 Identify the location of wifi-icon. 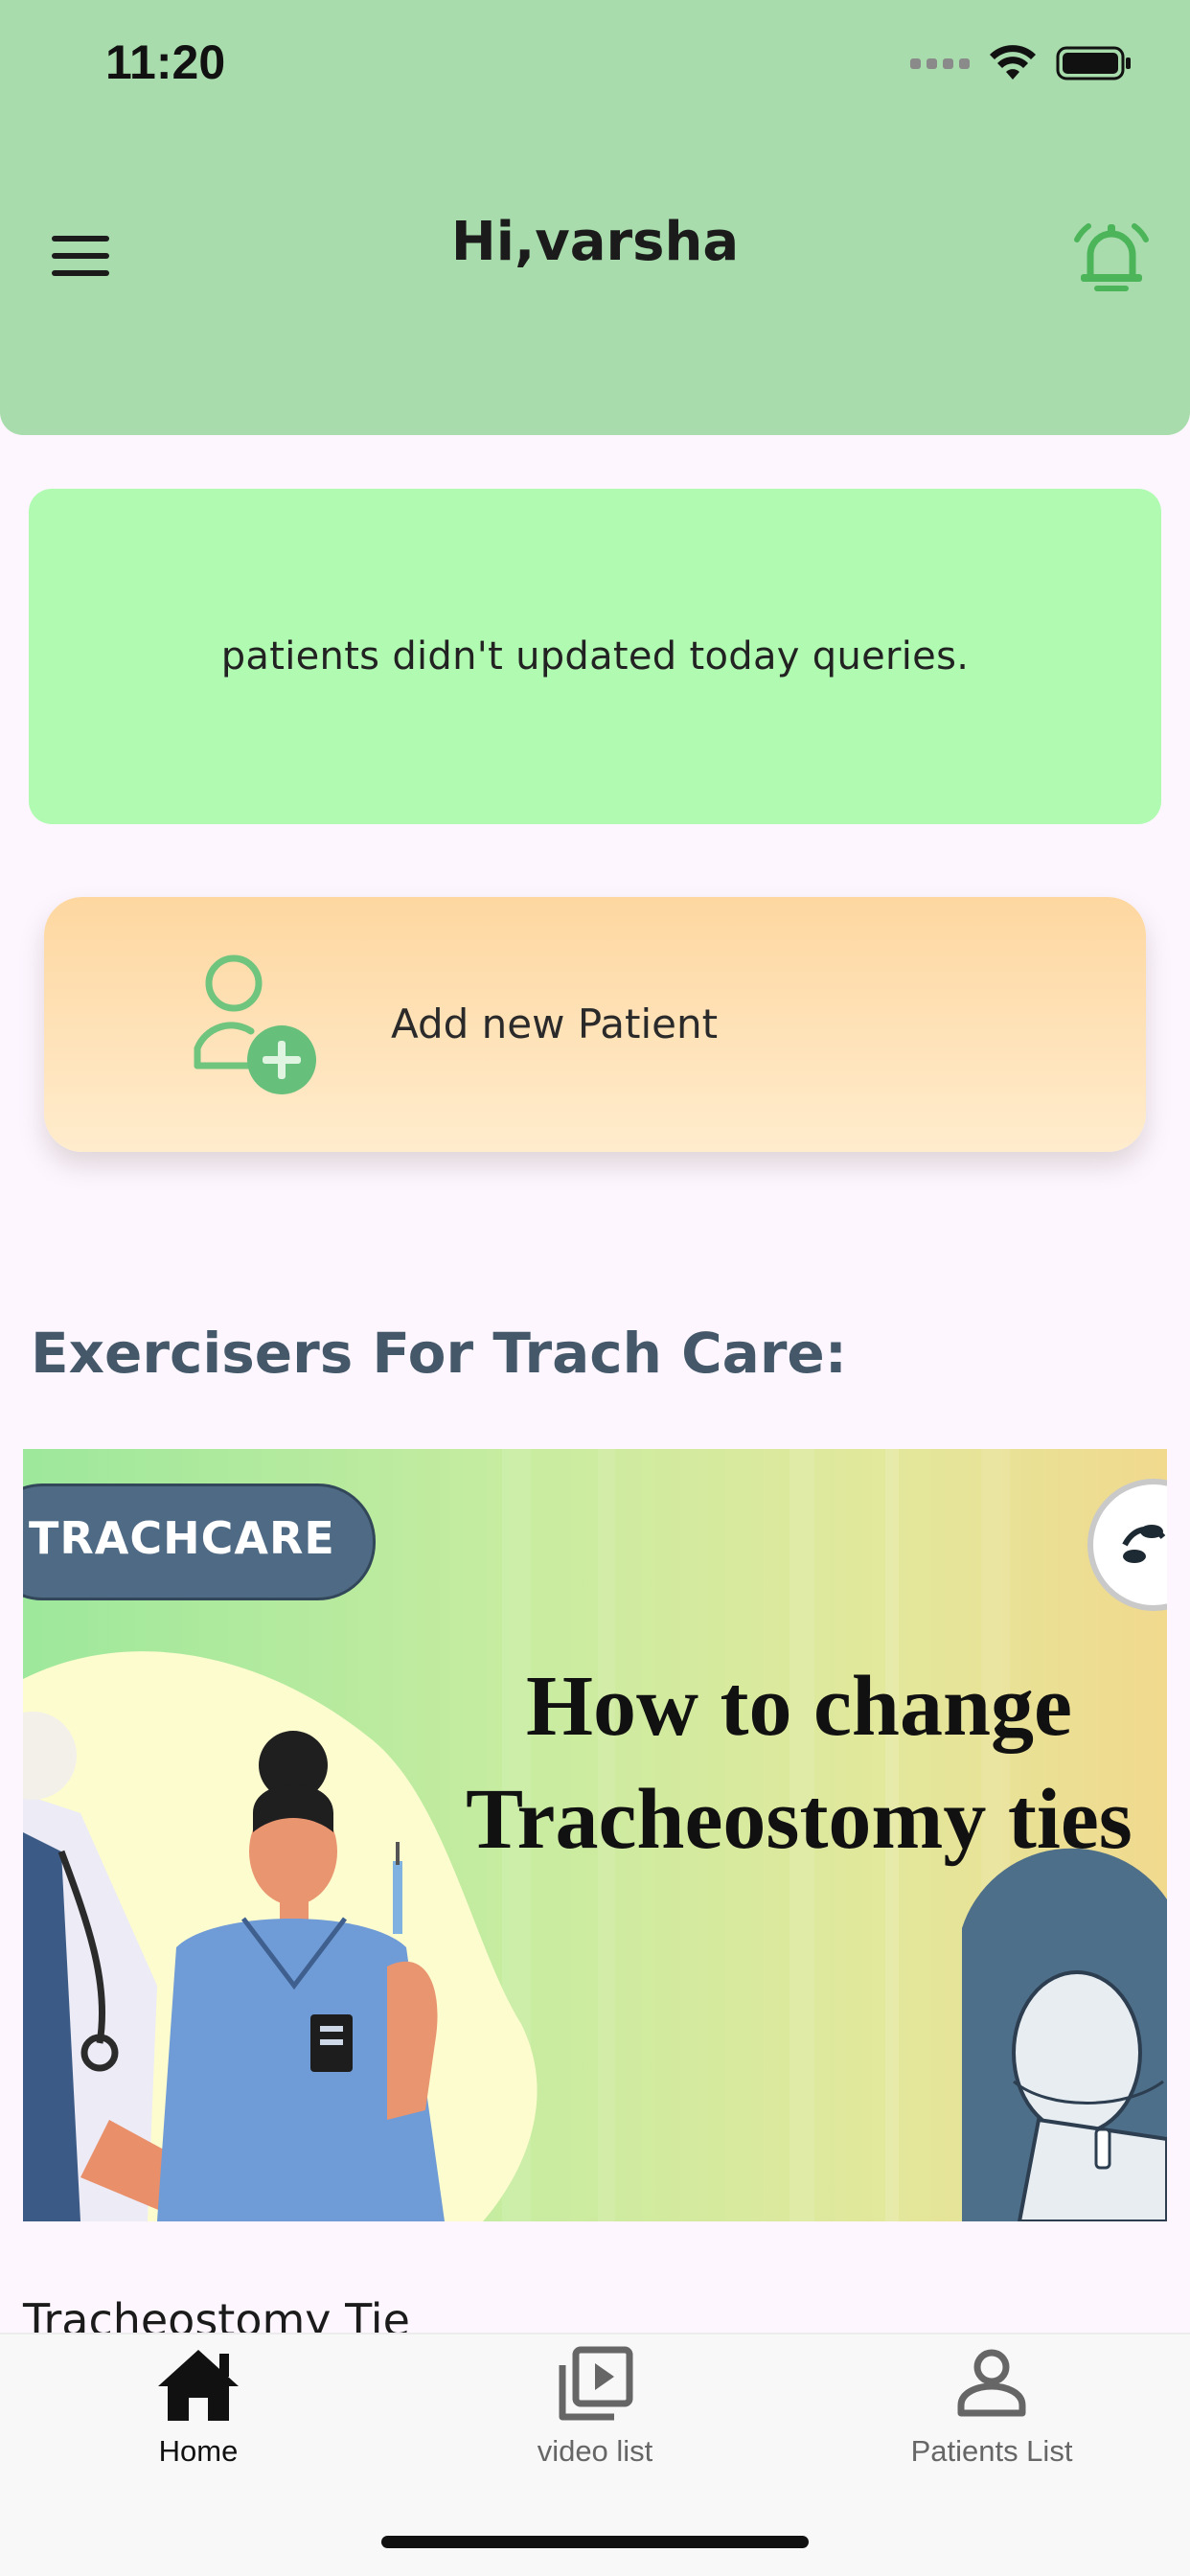
(1013, 63).